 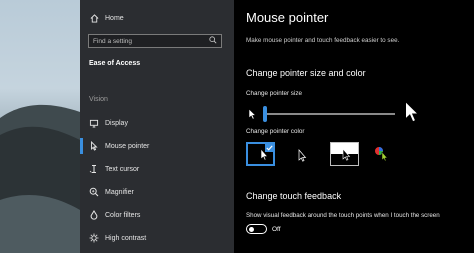 I want to click on nav-group-title: Ease of Access, so click(x=115, y=63).